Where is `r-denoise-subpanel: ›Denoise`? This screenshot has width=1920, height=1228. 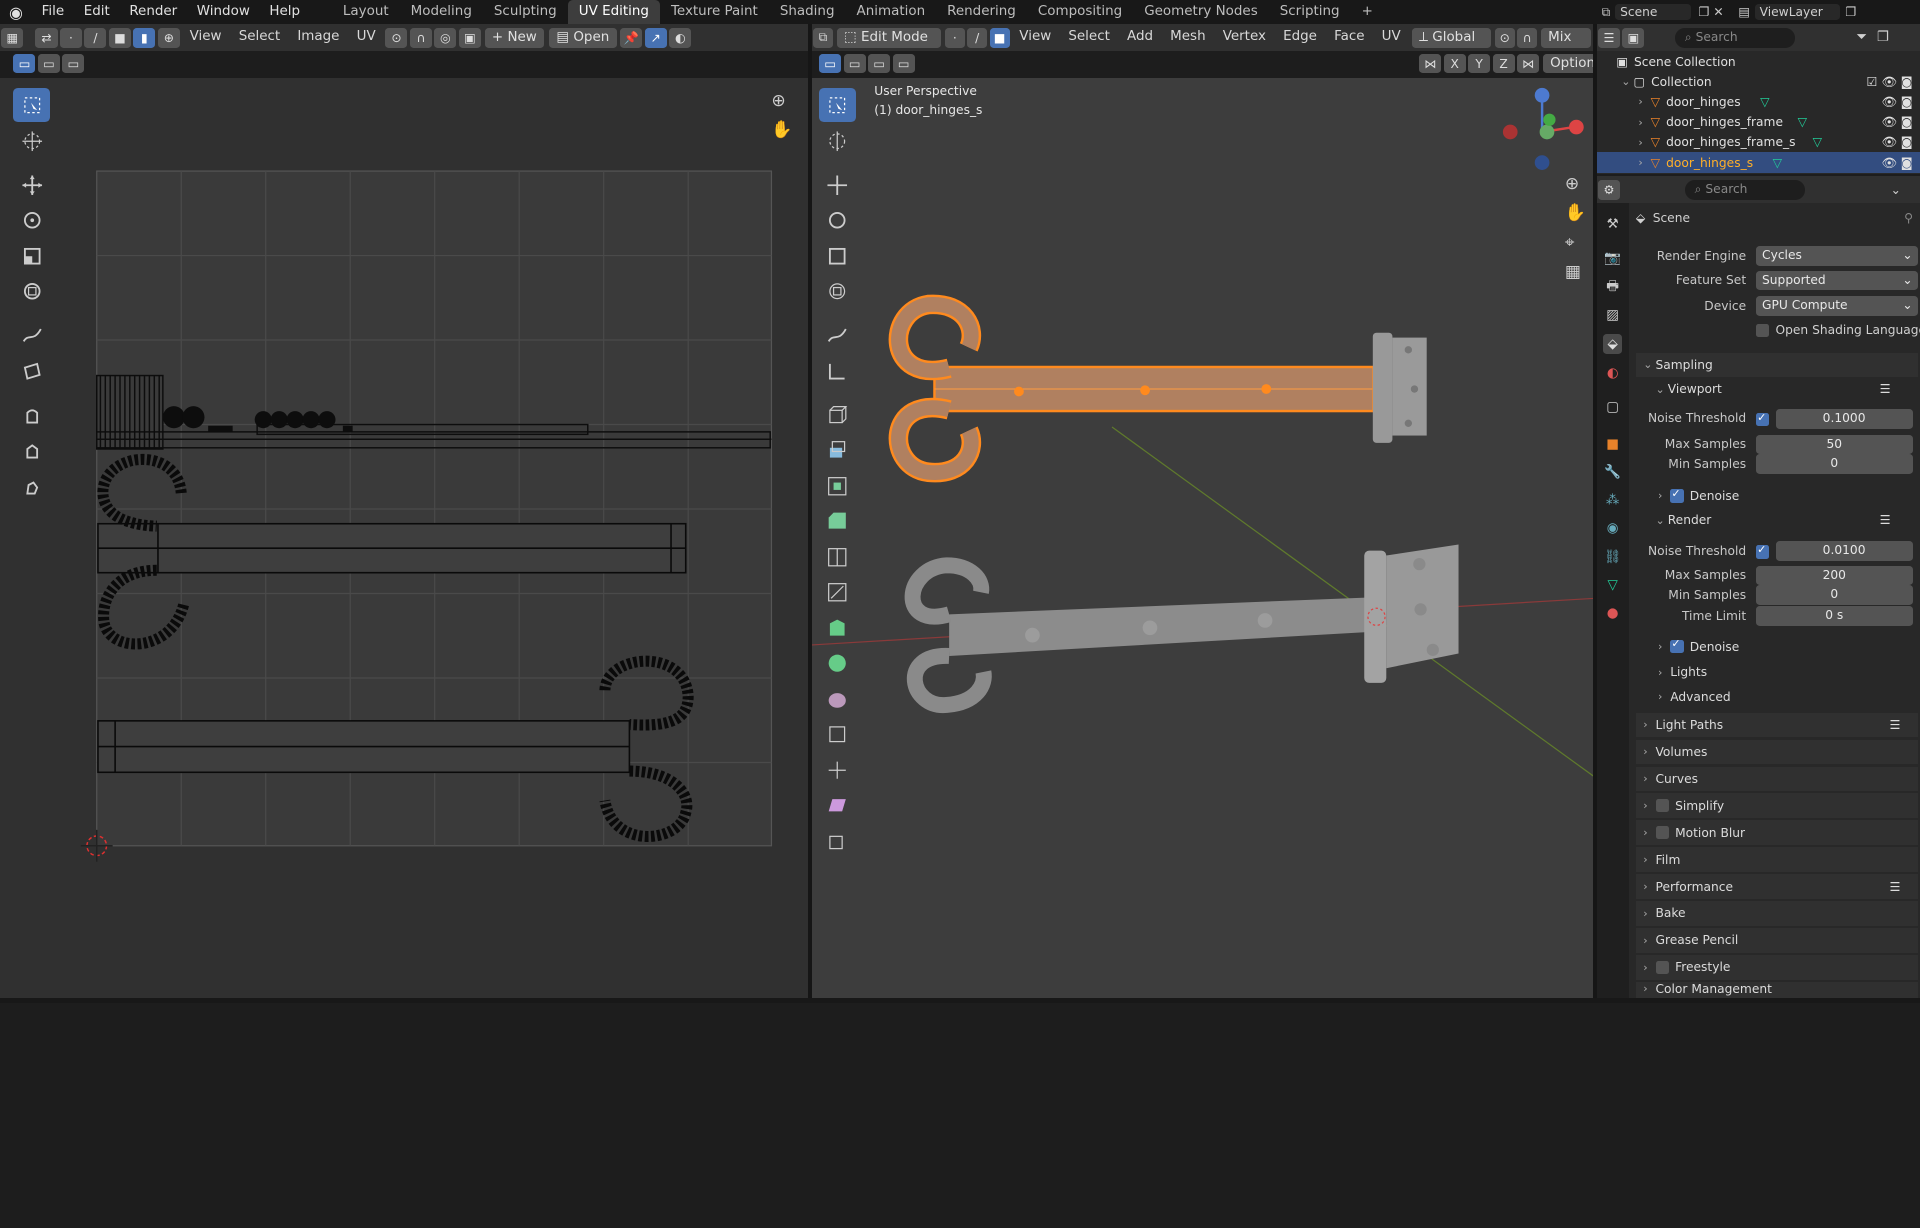
r-denoise-subpanel: ›Denoise is located at coordinates (1777, 646).